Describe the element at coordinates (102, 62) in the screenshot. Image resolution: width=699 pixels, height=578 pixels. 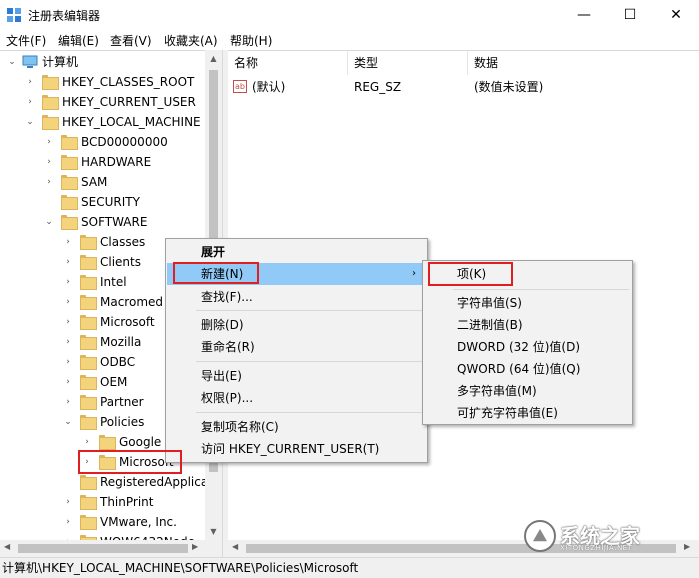
I see `tree-item-computer: ⌄ 计算机` at that location.